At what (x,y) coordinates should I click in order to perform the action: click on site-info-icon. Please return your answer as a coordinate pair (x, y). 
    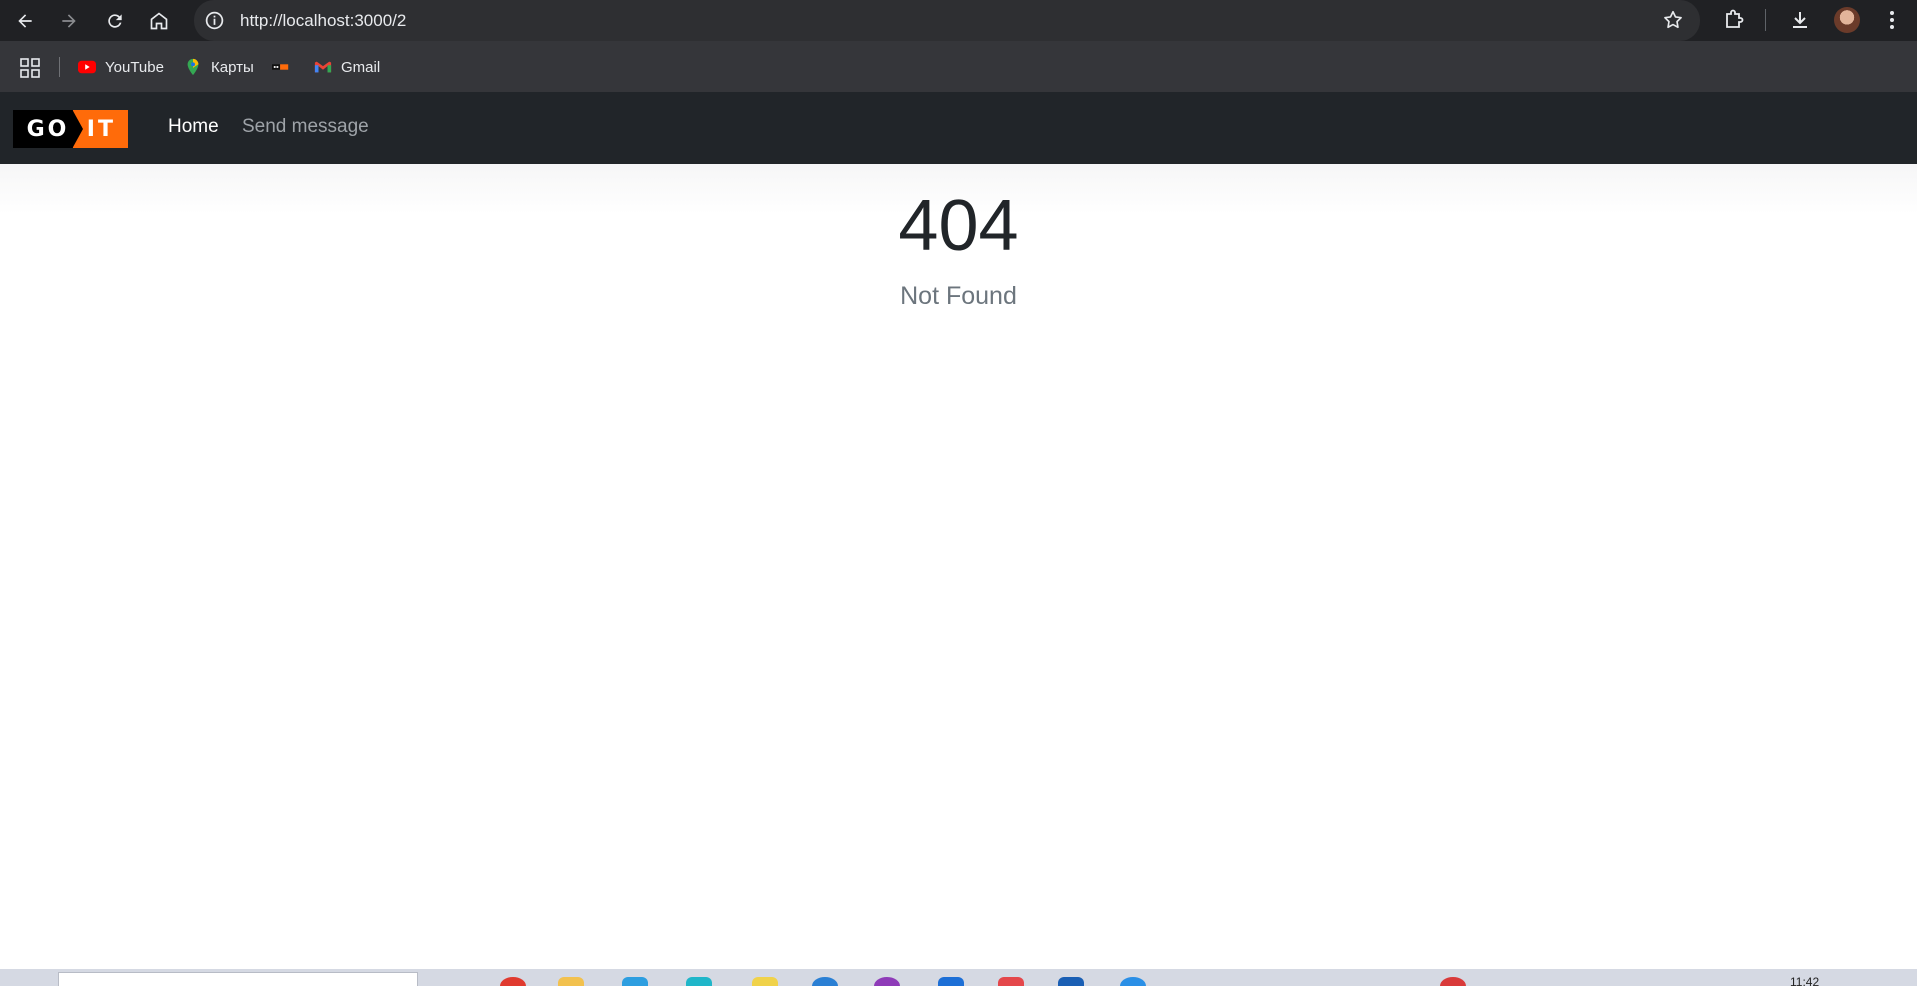
    Looking at the image, I should click on (214, 20).